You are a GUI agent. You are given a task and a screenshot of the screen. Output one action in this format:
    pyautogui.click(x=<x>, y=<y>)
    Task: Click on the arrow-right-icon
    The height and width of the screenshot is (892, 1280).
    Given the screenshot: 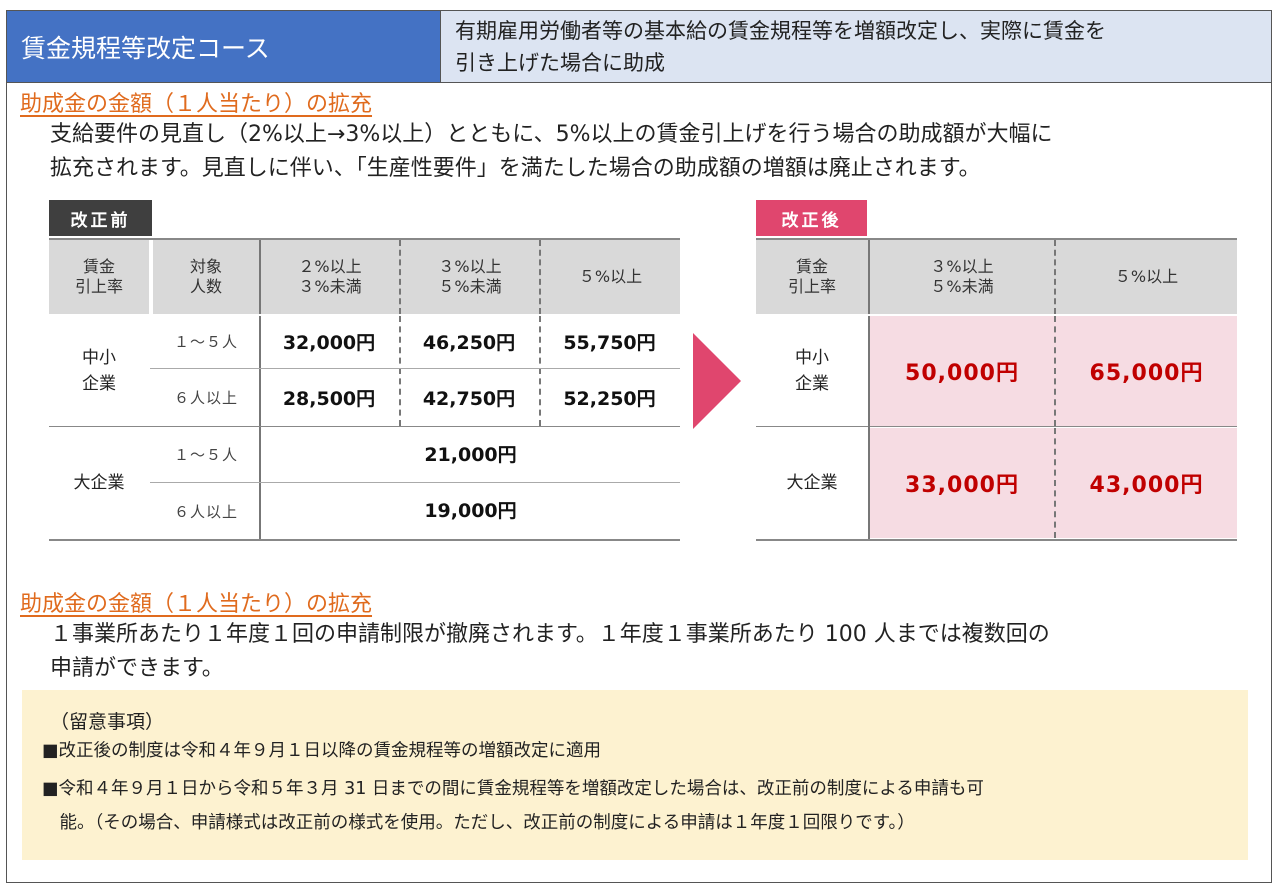 What is the action you would take?
    pyautogui.click(x=717, y=381)
    